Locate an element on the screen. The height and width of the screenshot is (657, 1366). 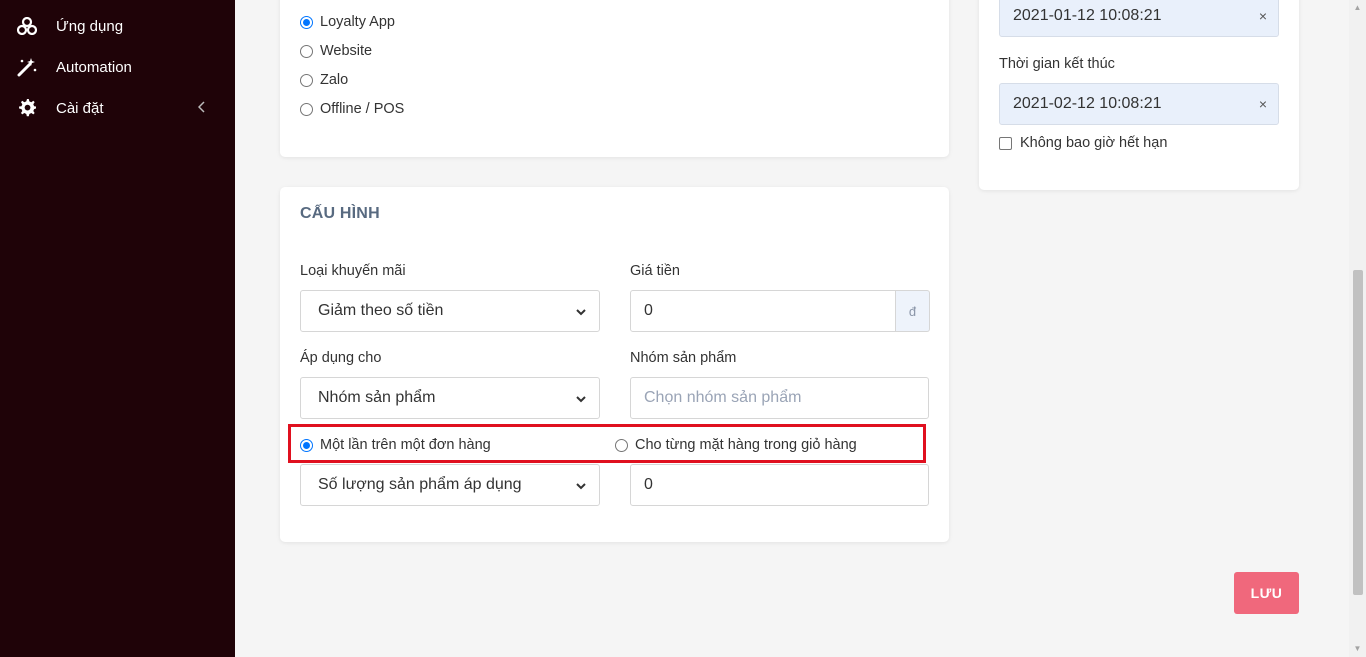
scroll-thumb is located at coordinates (1358, 432).